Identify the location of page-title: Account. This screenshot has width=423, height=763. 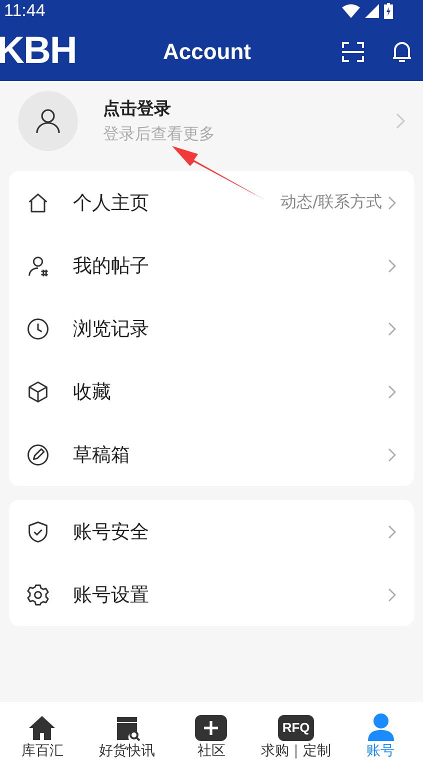
(207, 51).